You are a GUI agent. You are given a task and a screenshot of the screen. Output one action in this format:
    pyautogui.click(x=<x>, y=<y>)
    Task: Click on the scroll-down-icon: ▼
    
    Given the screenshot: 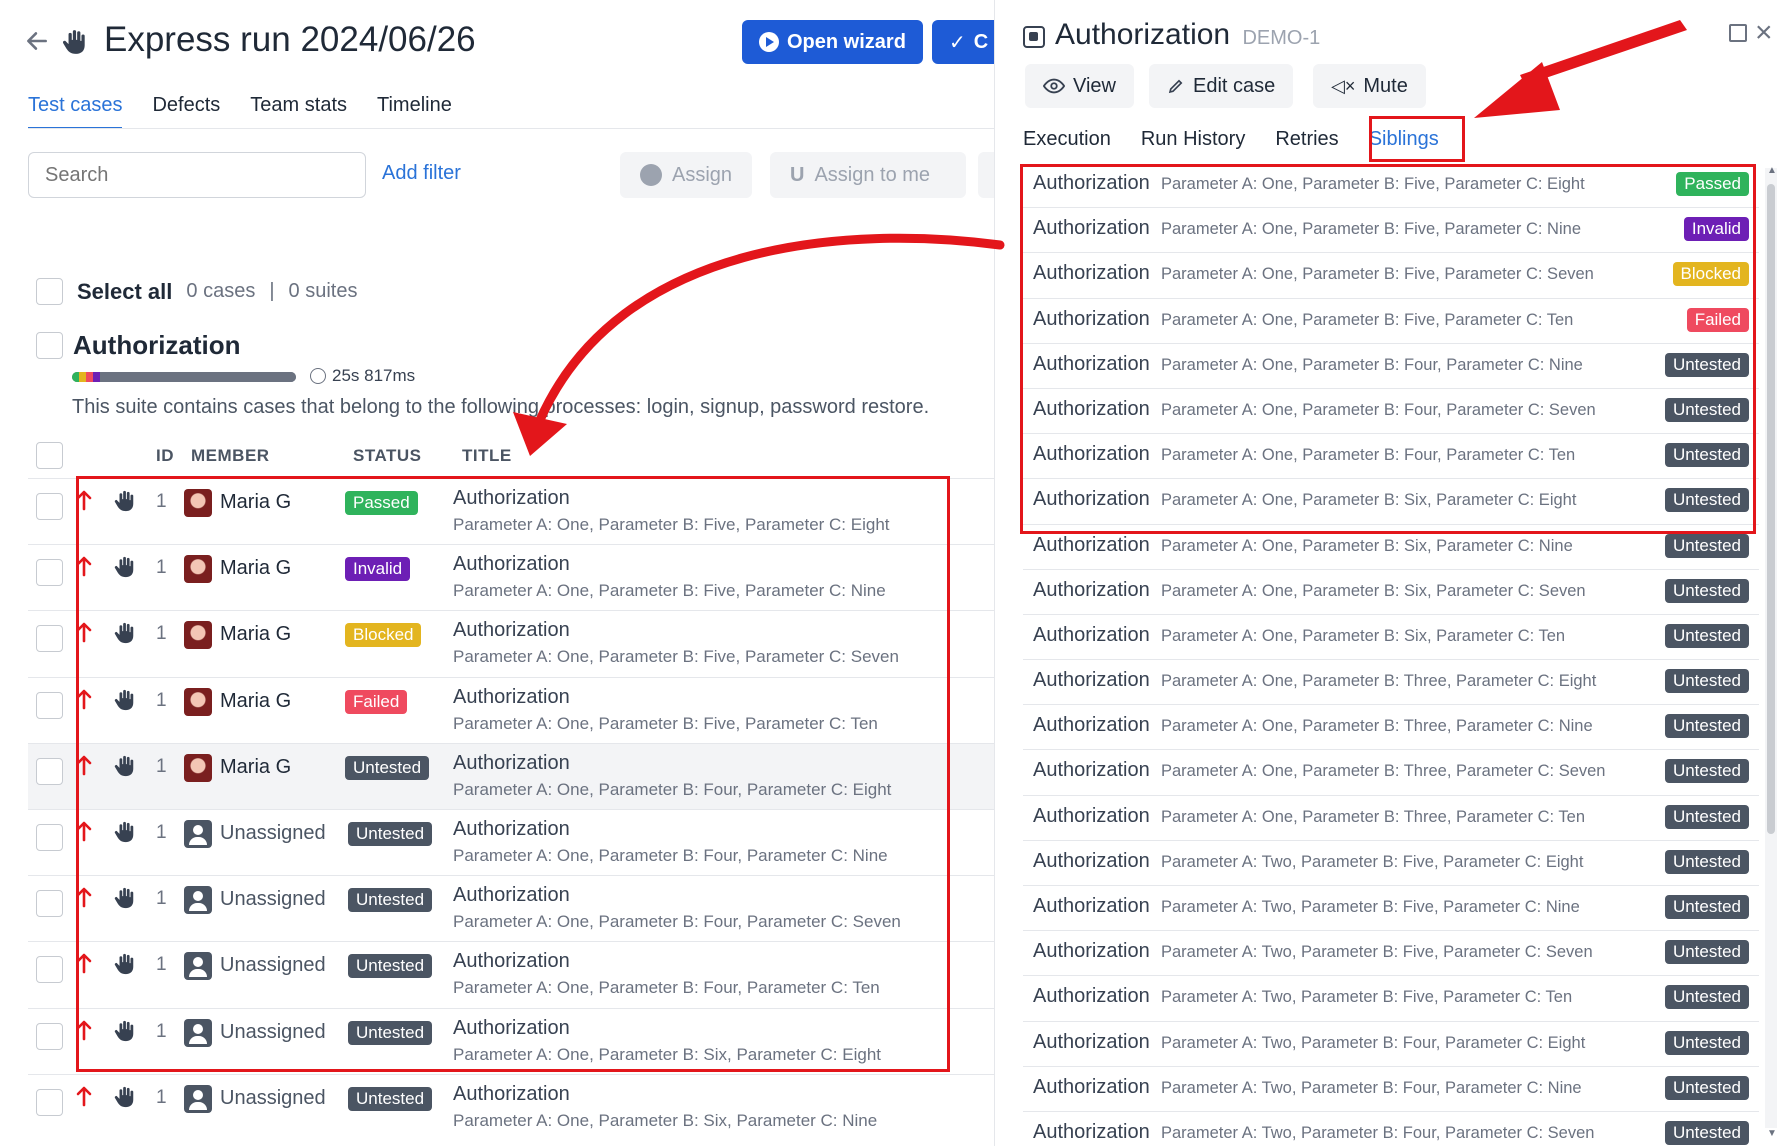 What is the action you would take?
    pyautogui.click(x=1772, y=1133)
    